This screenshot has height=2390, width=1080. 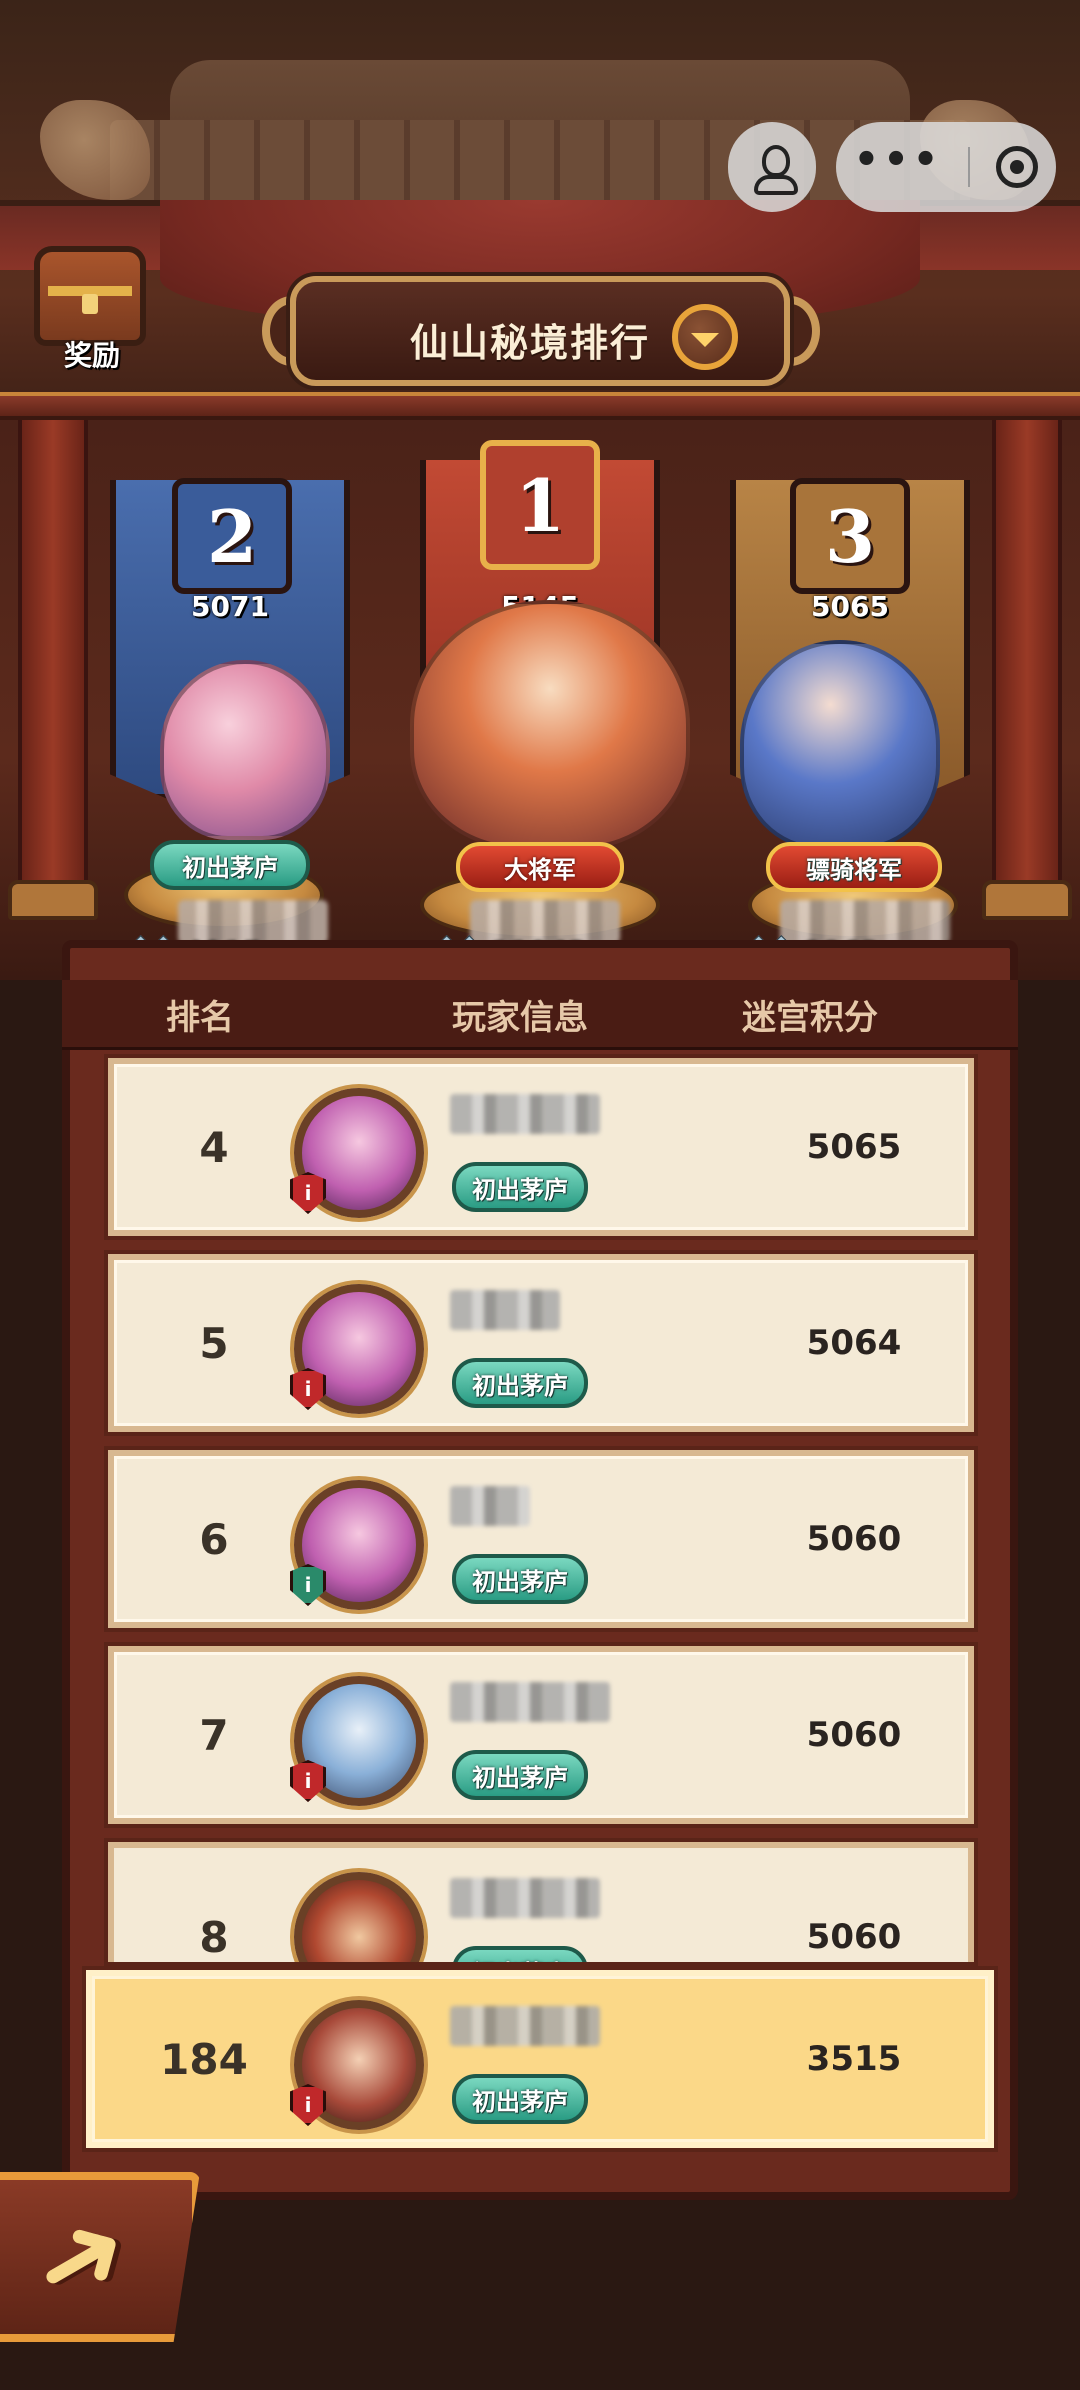 What do you see at coordinates (80, 2257) in the screenshot?
I see `back-arrow-icon: ➜` at bounding box center [80, 2257].